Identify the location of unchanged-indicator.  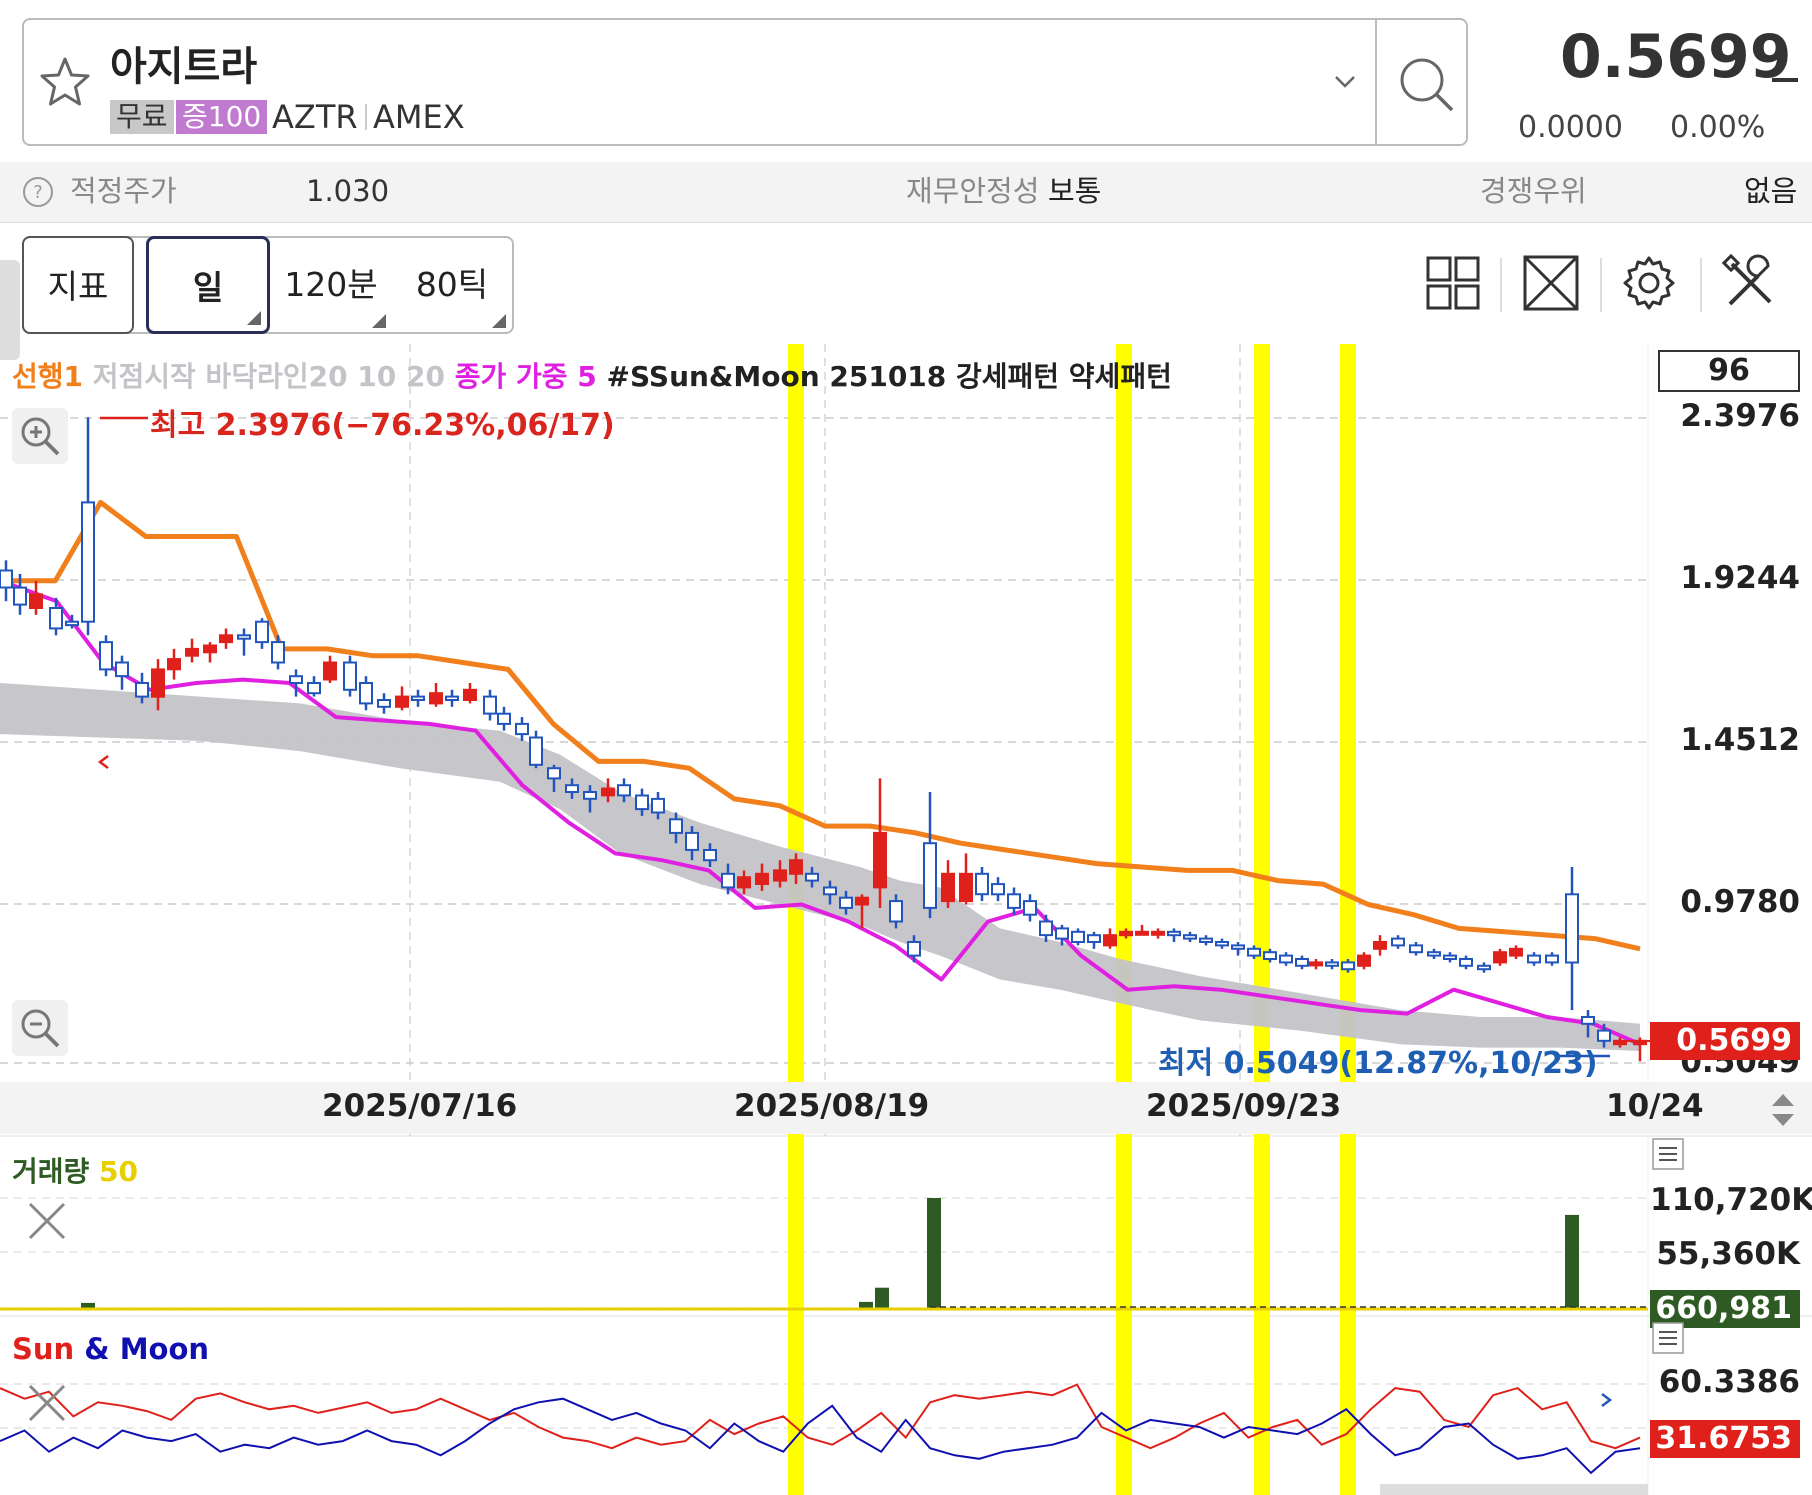
(1785, 80).